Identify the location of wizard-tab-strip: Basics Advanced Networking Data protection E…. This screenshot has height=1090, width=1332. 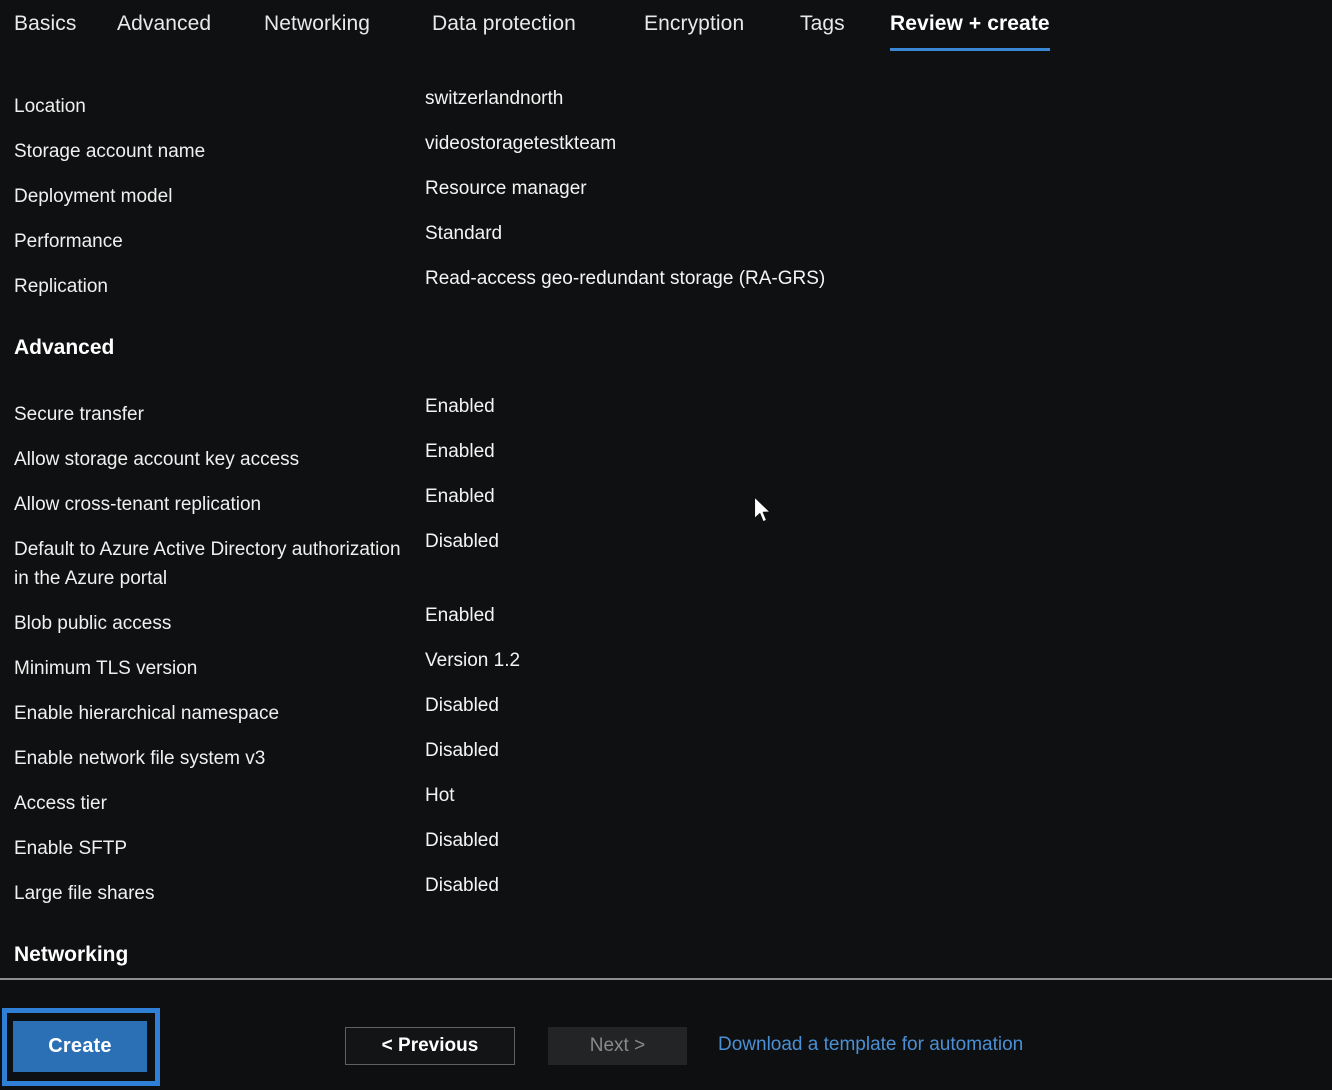
(666, 31).